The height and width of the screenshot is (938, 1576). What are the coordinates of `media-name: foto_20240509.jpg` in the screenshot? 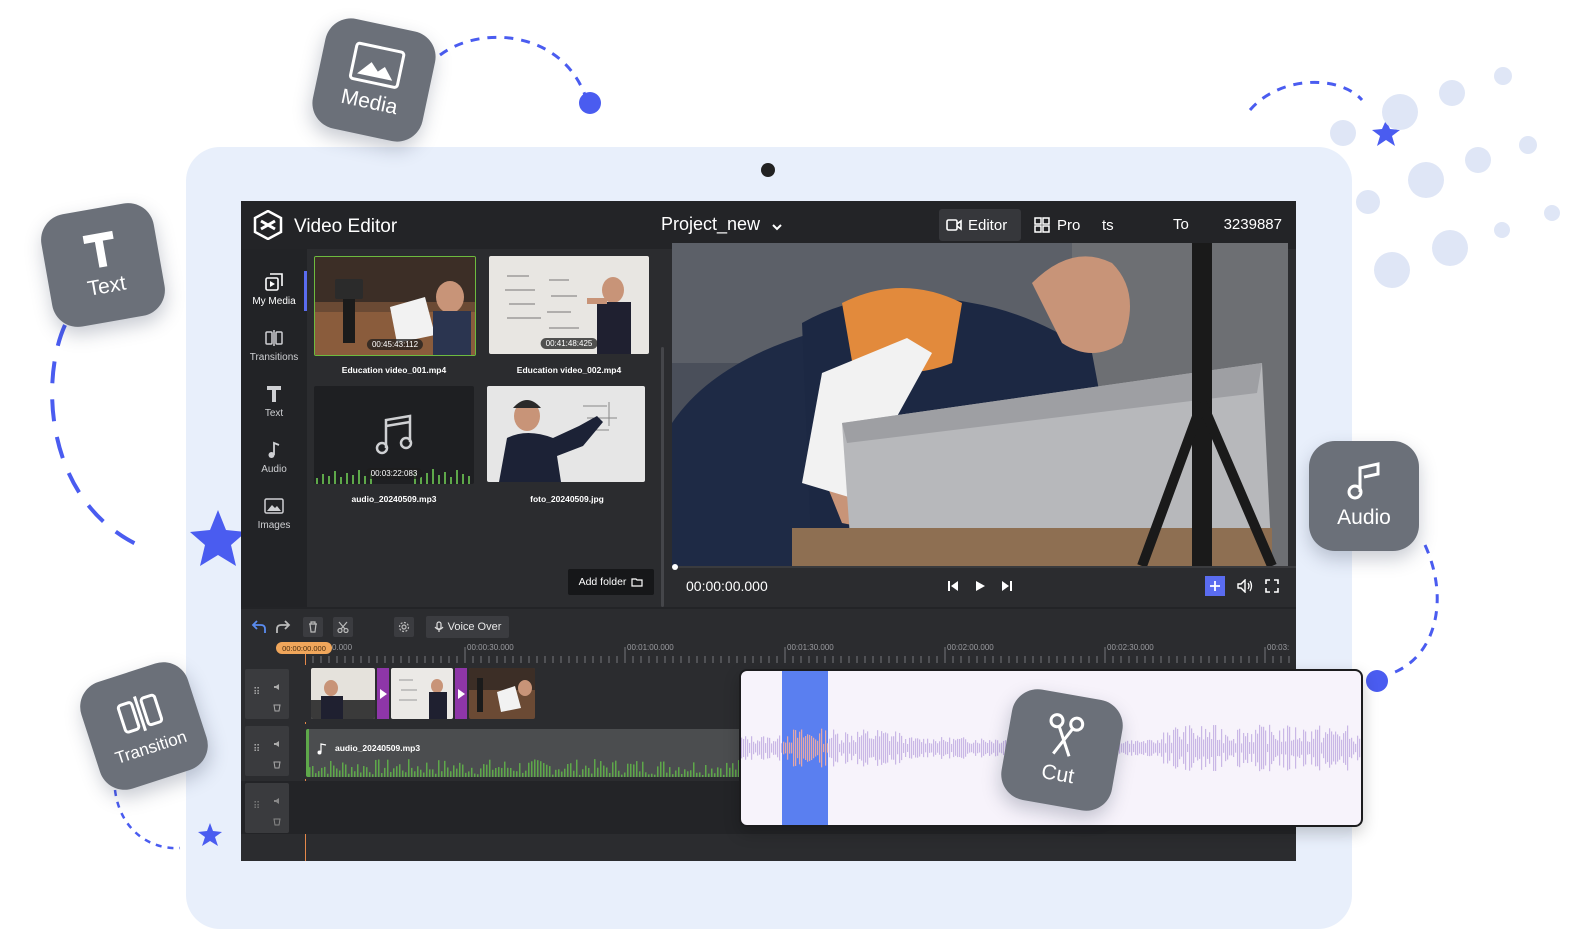 It's located at (567, 499).